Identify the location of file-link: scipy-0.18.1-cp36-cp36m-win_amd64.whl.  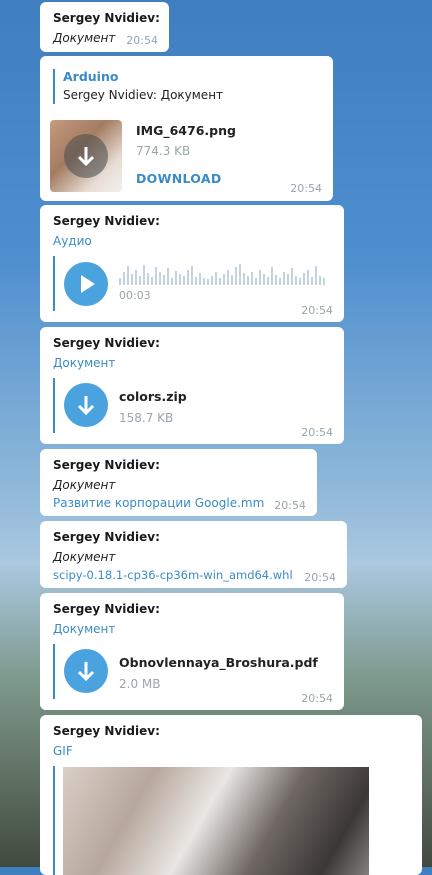
(194, 575).